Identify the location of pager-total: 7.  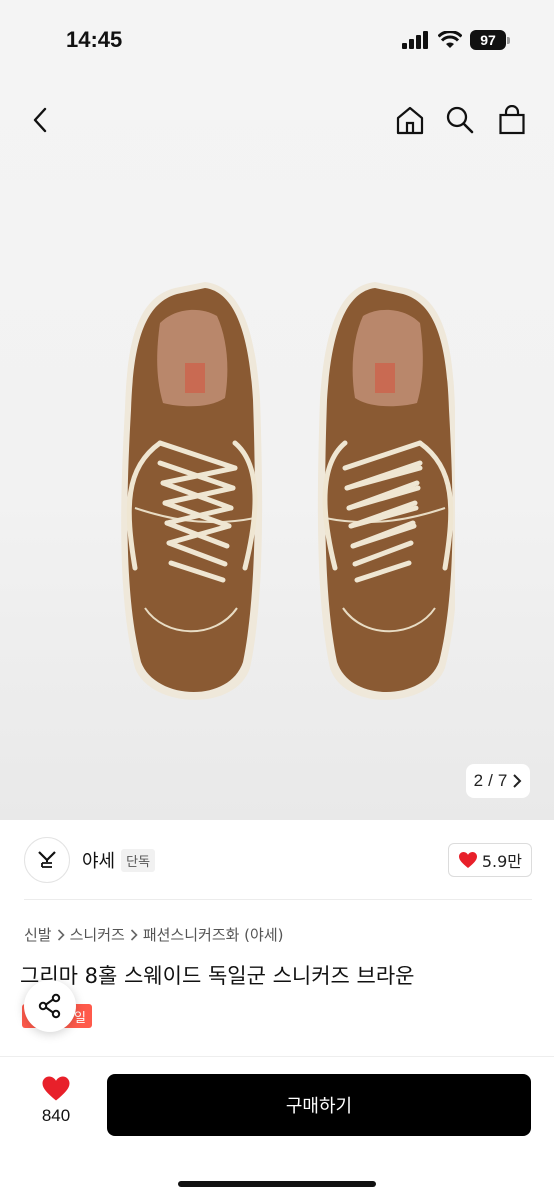
(502, 780).